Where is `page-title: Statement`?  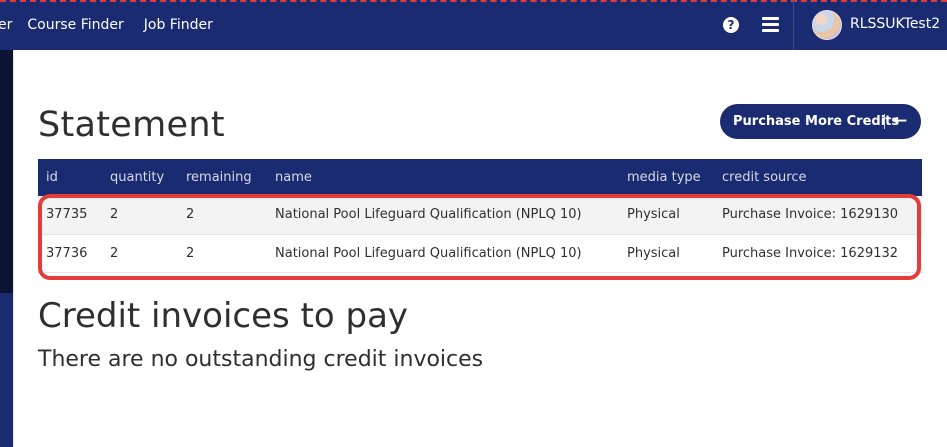 page-title: Statement is located at coordinates (131, 125).